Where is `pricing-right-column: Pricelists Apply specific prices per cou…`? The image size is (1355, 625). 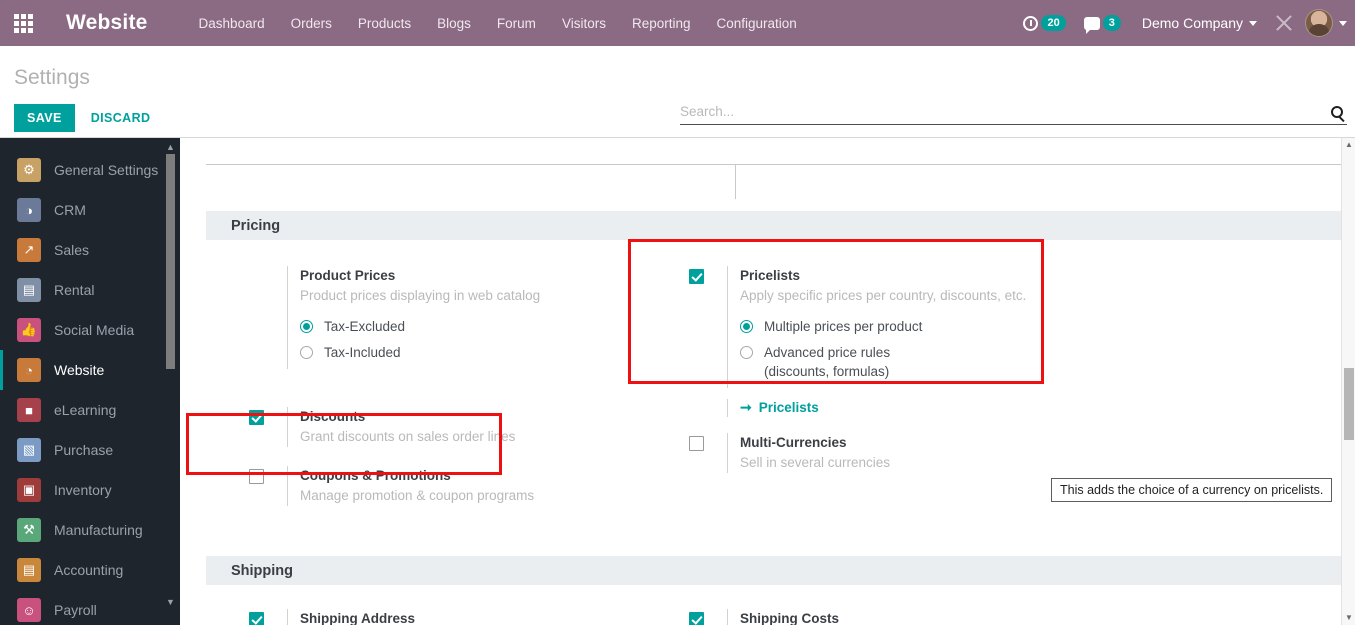 pricing-right-column: Pricelists Apply specific prices per cou… is located at coordinates (896, 387).